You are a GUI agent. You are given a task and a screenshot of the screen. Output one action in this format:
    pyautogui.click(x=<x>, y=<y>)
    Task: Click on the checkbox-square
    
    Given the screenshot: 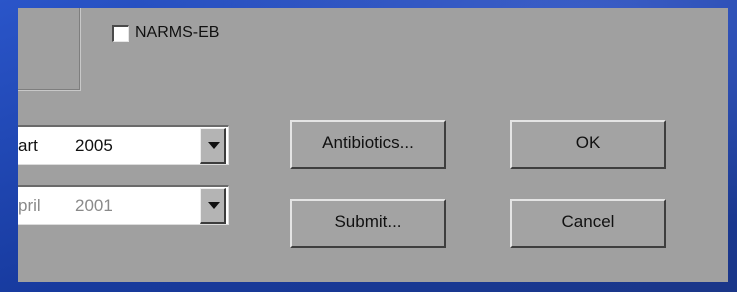 What is the action you would take?
    pyautogui.click(x=120, y=33)
    